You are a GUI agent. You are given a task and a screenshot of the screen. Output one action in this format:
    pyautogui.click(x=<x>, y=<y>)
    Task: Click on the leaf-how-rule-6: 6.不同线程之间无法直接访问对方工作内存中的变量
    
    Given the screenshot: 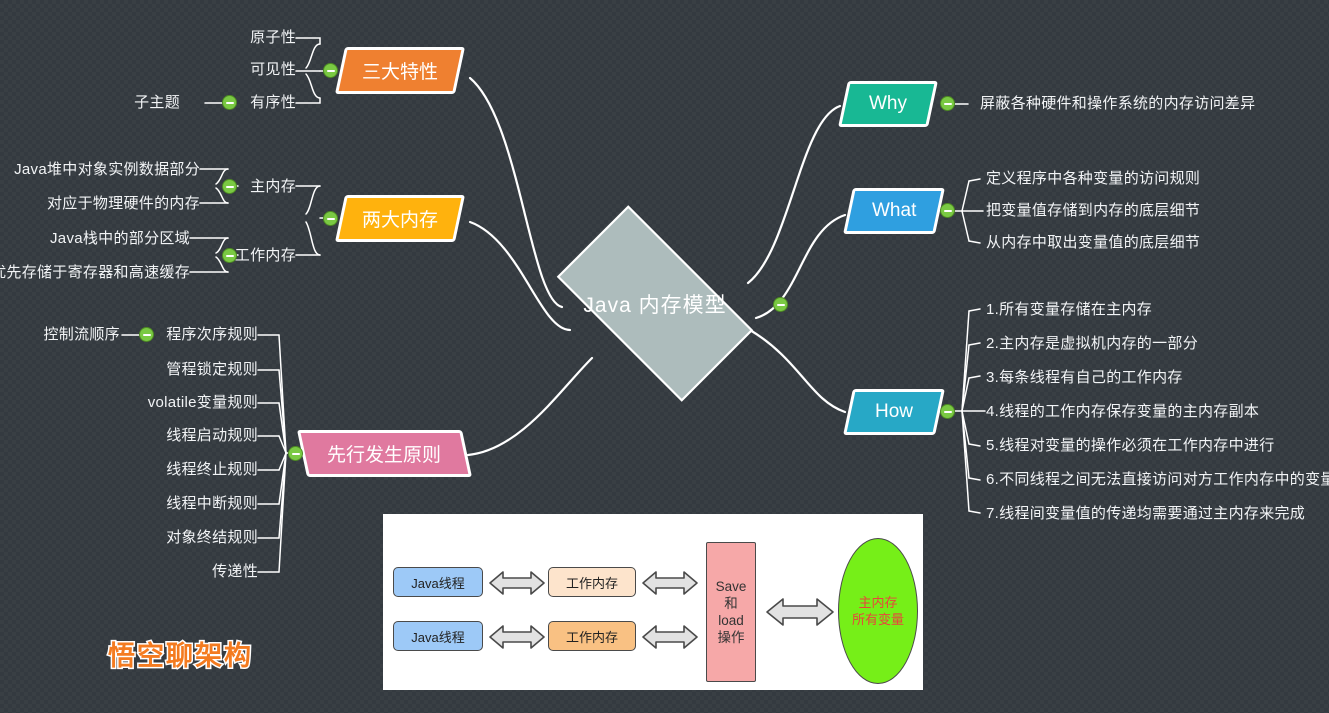 What is the action you would take?
    pyautogui.click(x=1157, y=480)
    